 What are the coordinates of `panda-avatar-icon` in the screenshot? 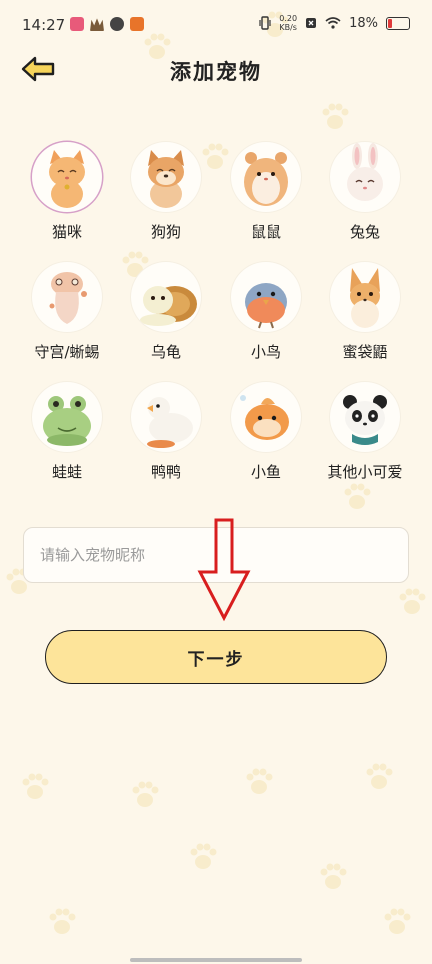 It's located at (365, 420).